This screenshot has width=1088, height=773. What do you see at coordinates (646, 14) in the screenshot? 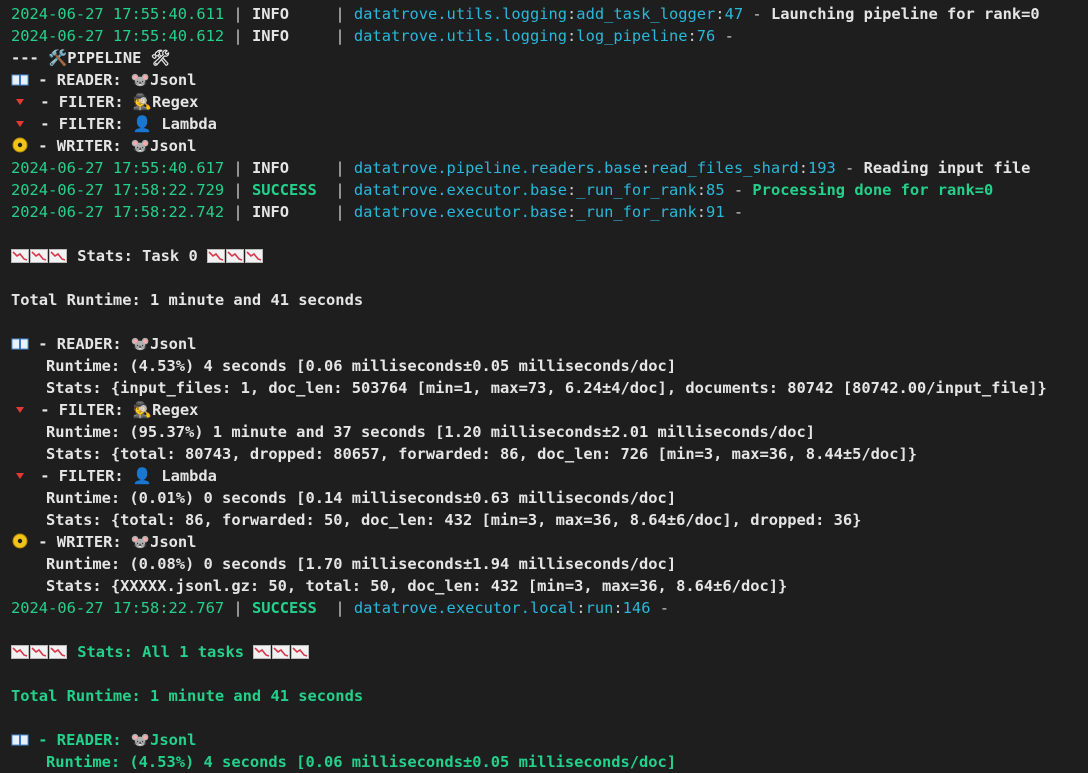
I see `log-function: add_task_logger` at bounding box center [646, 14].